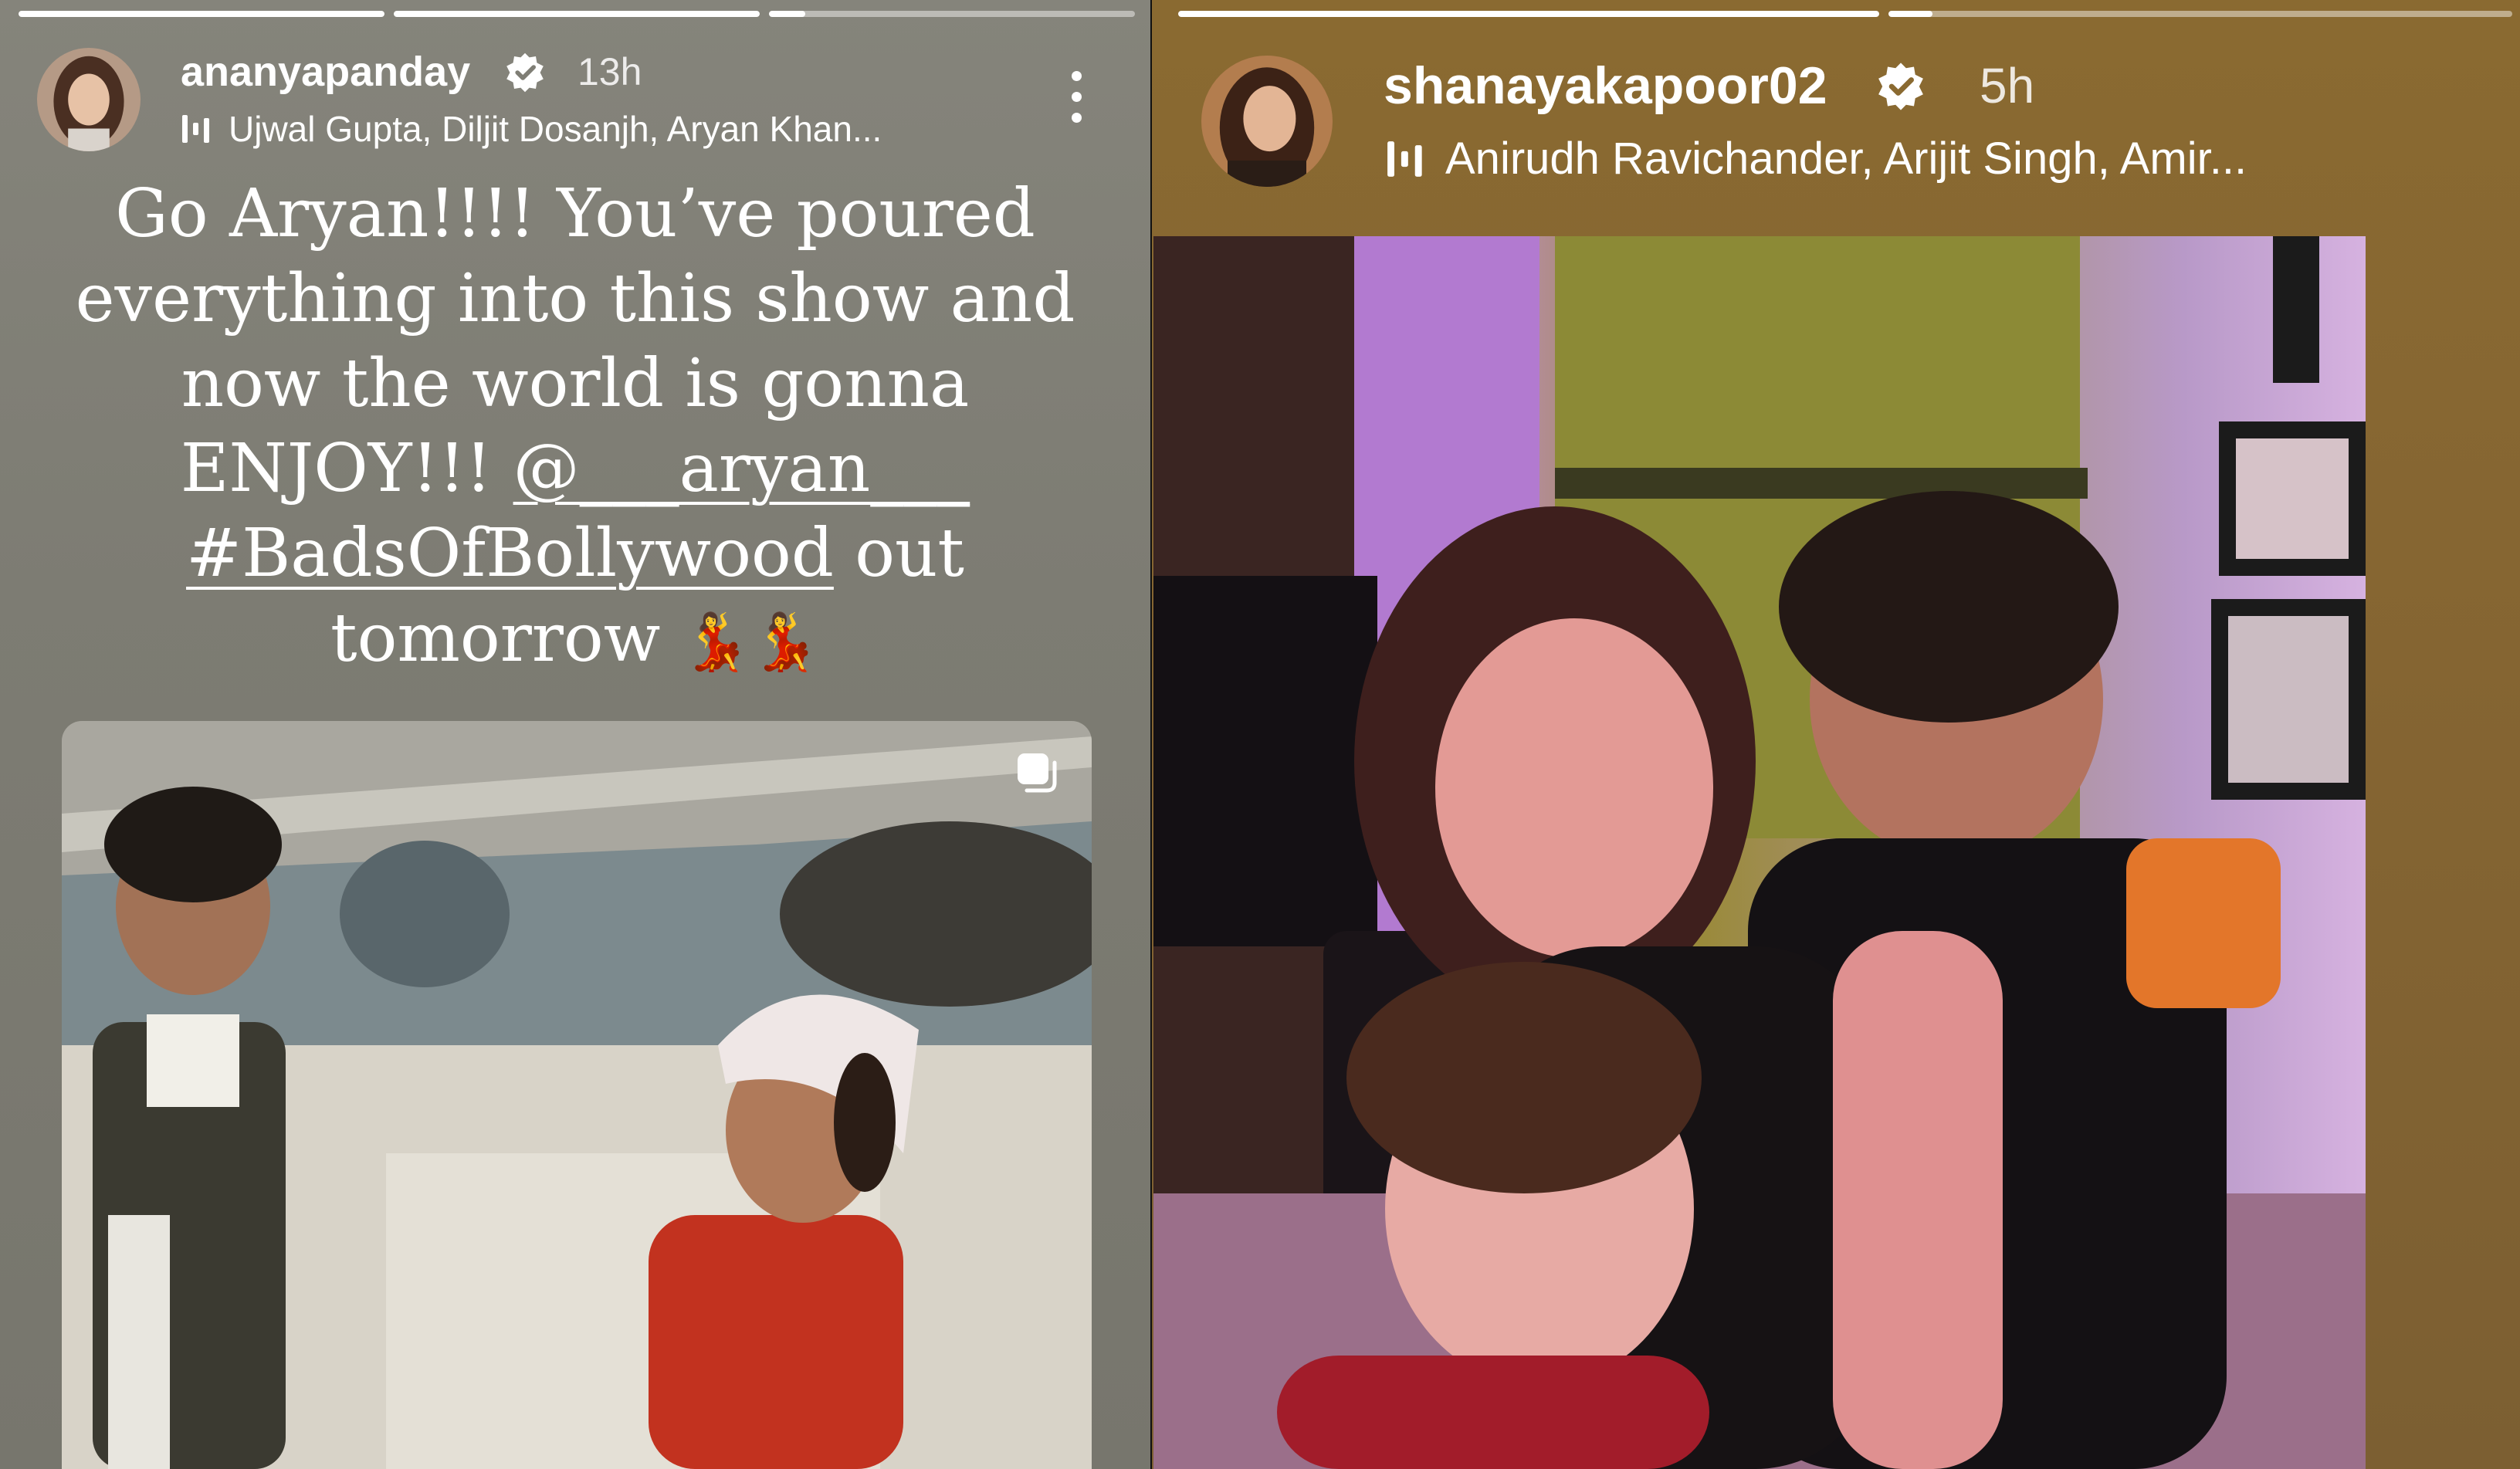 Image resolution: width=2520 pixels, height=1469 pixels. What do you see at coordinates (495, 638) in the screenshot?
I see `caption-text: tomorrow` at bounding box center [495, 638].